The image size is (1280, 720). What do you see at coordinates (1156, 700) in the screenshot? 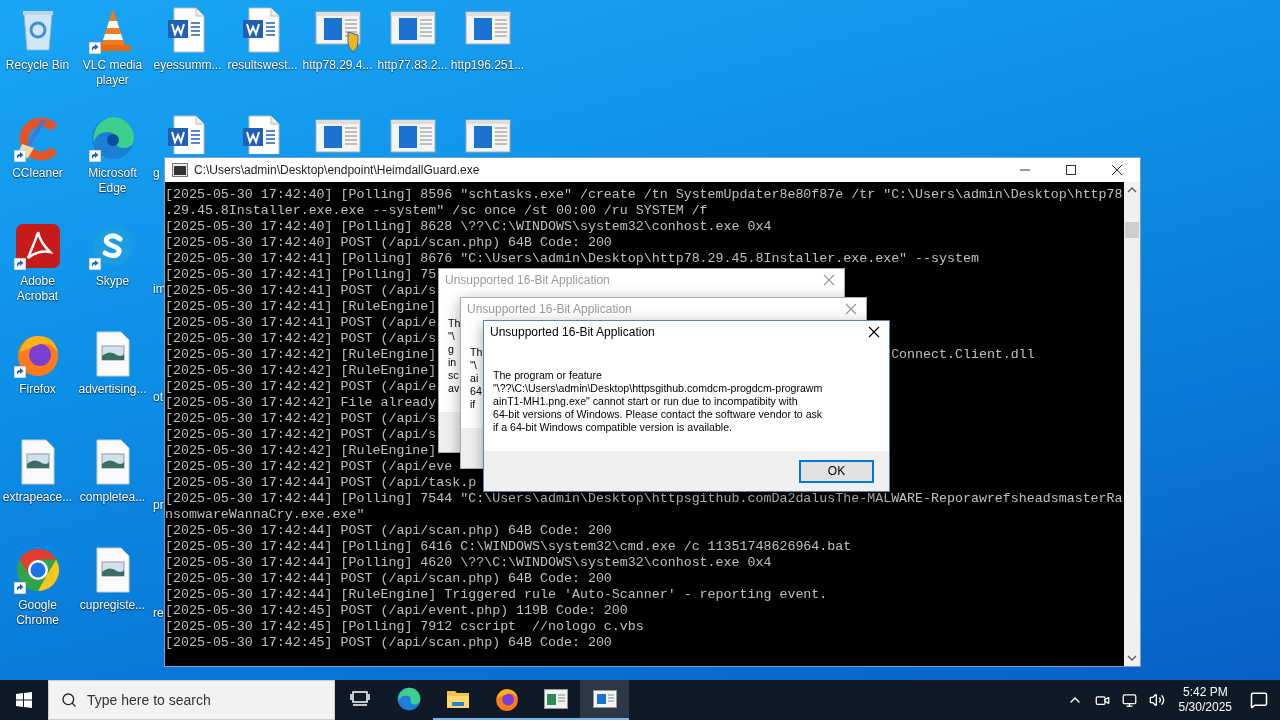
I see `speaker-icon` at bounding box center [1156, 700].